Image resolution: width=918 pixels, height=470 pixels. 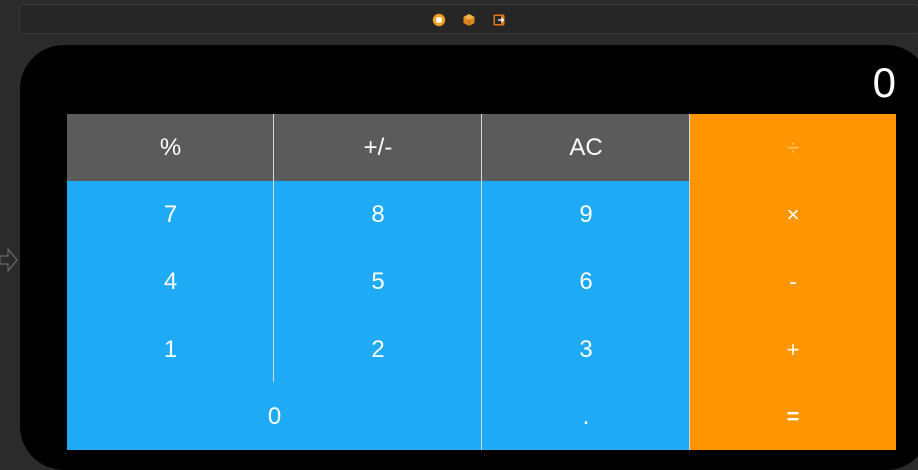 I want to click on digit-6-button: 6, so click(x=586, y=282).